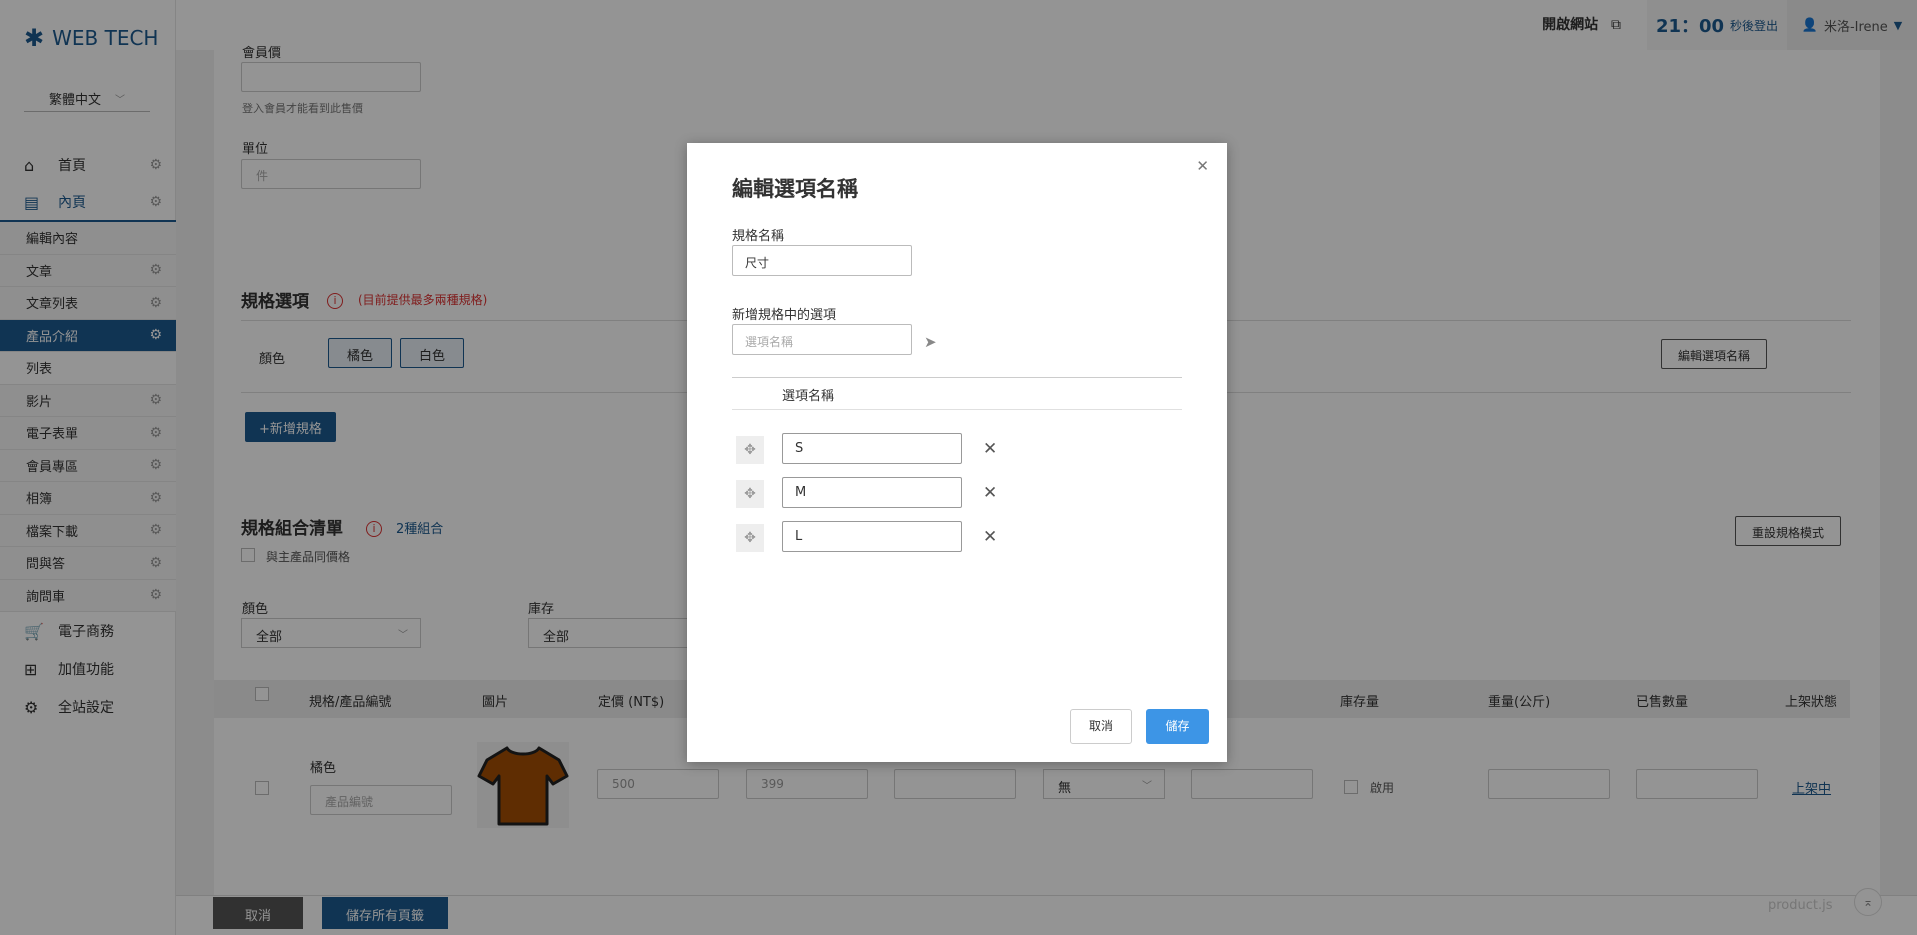 The width and height of the screenshot is (1917, 935). Describe the element at coordinates (784, 315) in the screenshot. I see `new-option-label: 新增規格中的選項` at that location.